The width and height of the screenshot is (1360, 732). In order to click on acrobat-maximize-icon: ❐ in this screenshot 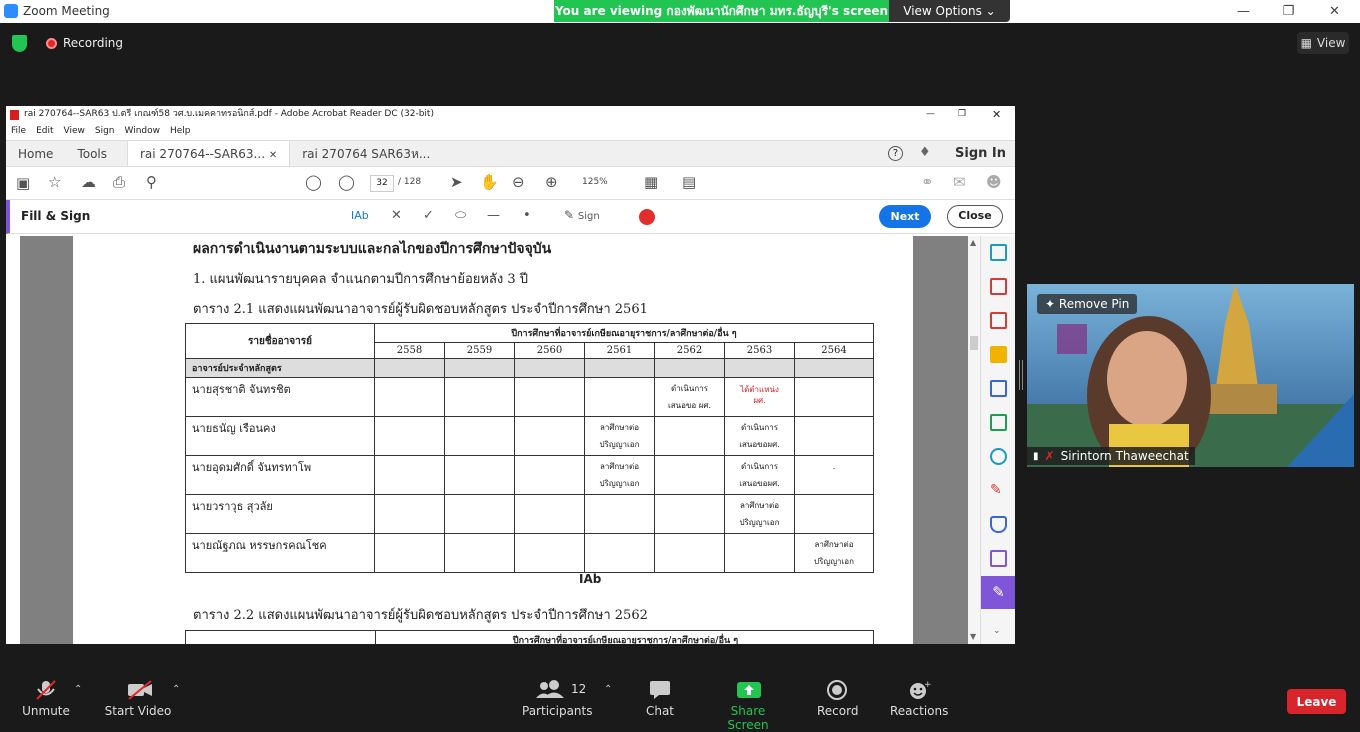, I will do `click(962, 114)`.